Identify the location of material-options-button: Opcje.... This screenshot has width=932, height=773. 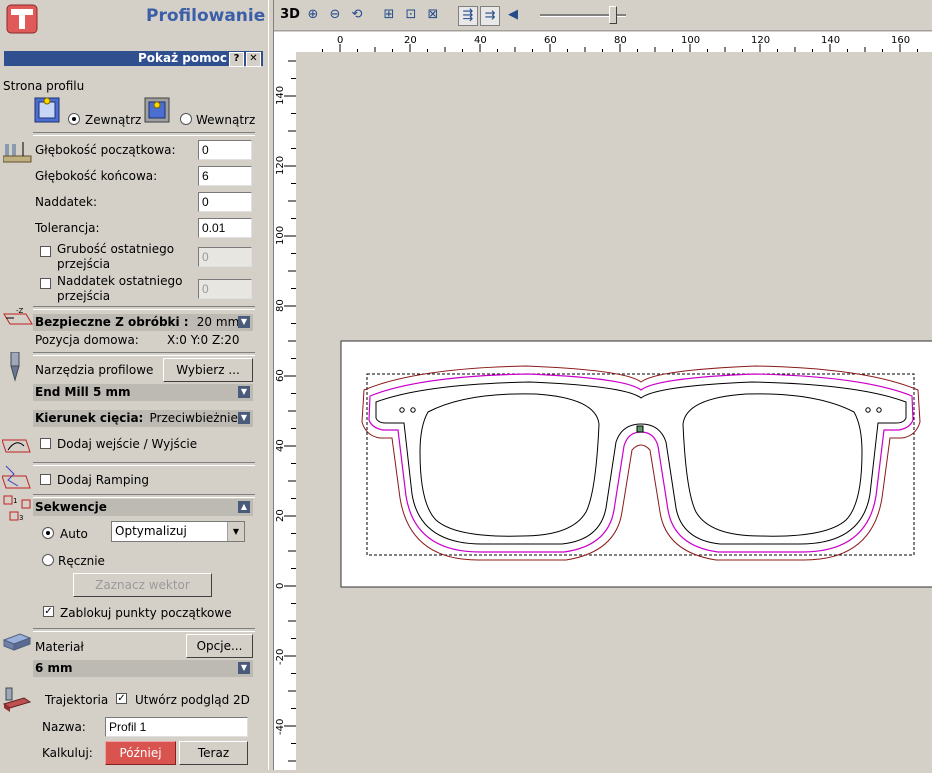
(219, 646).